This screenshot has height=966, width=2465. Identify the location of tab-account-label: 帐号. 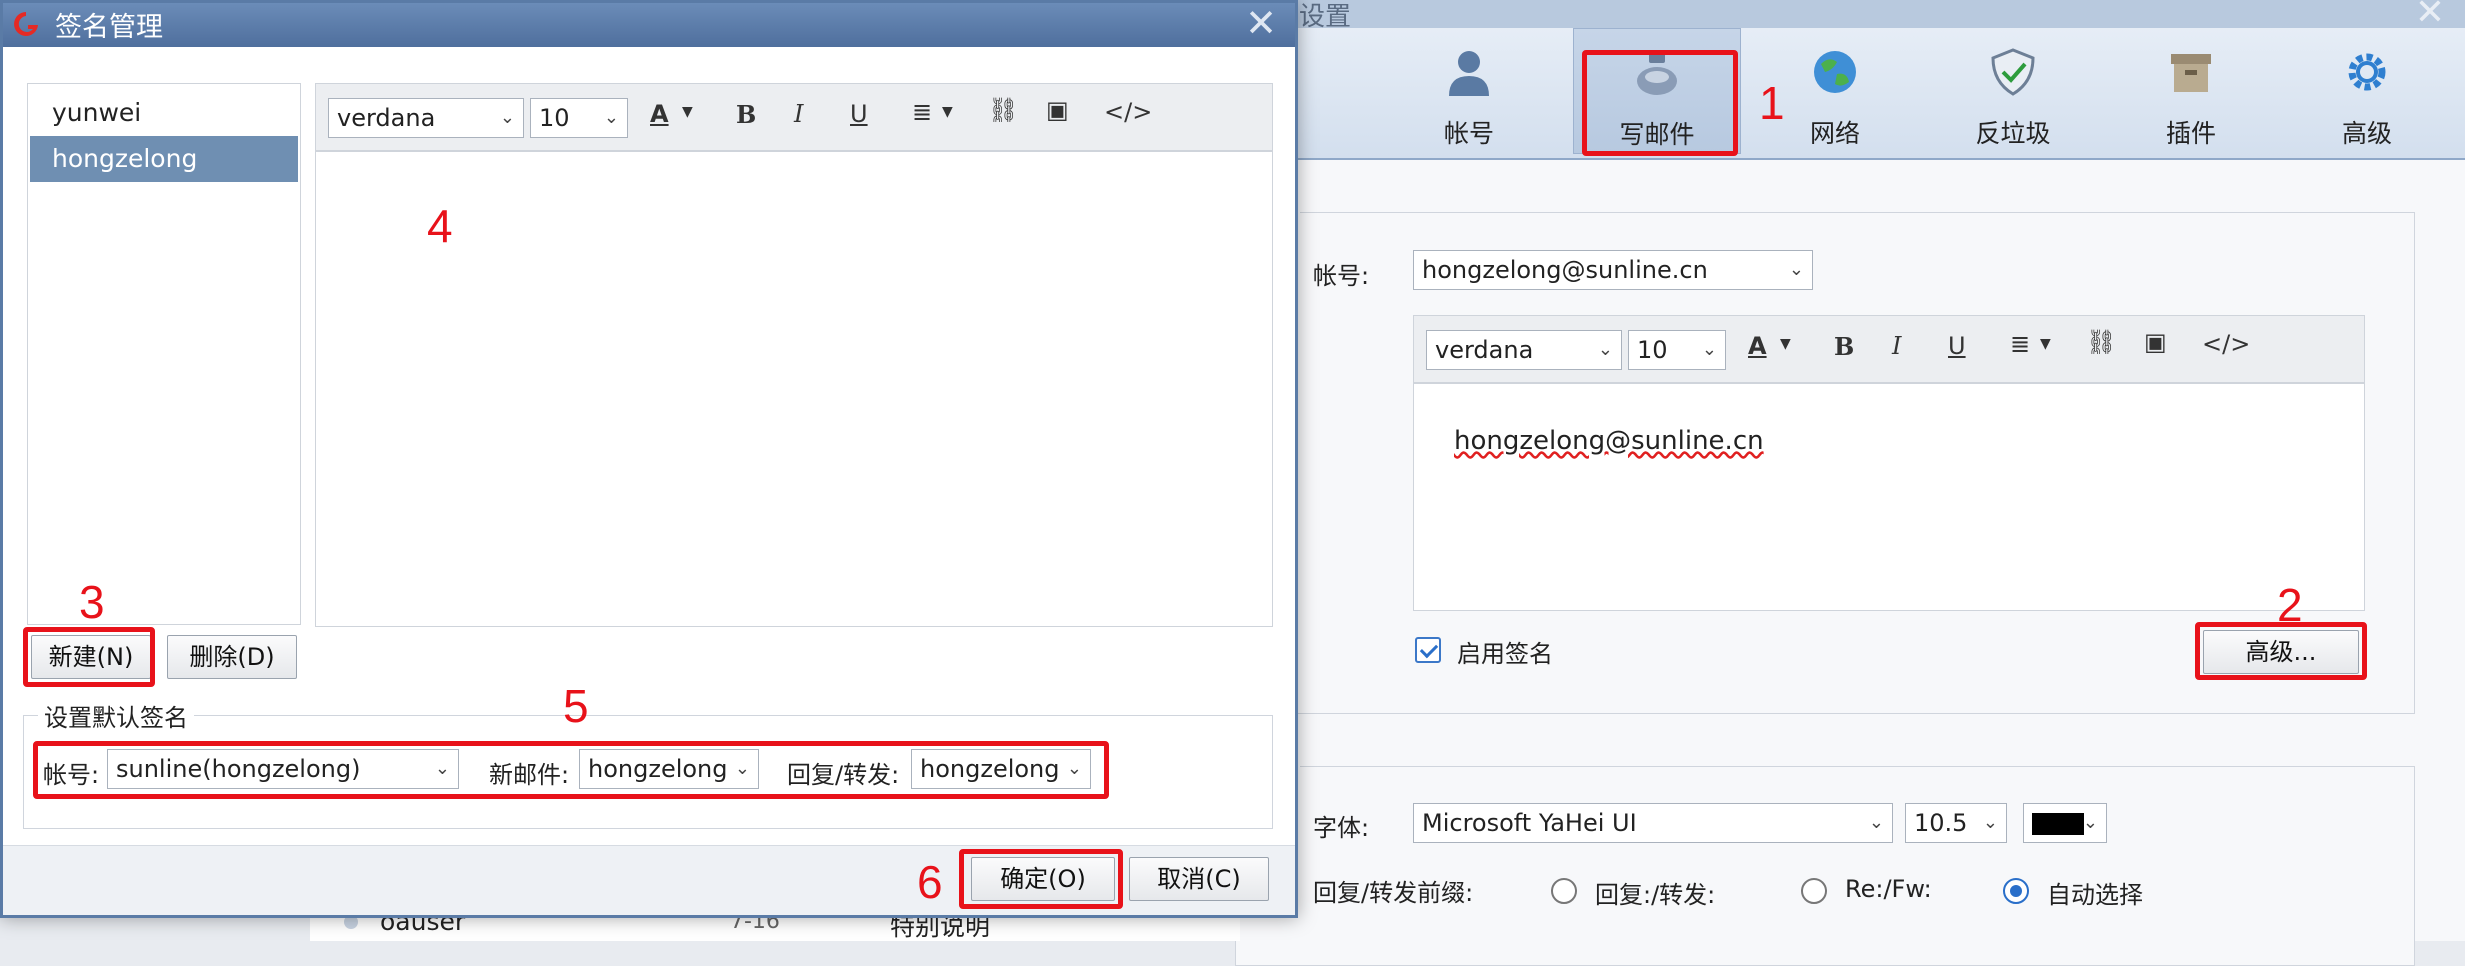
(1468, 133).